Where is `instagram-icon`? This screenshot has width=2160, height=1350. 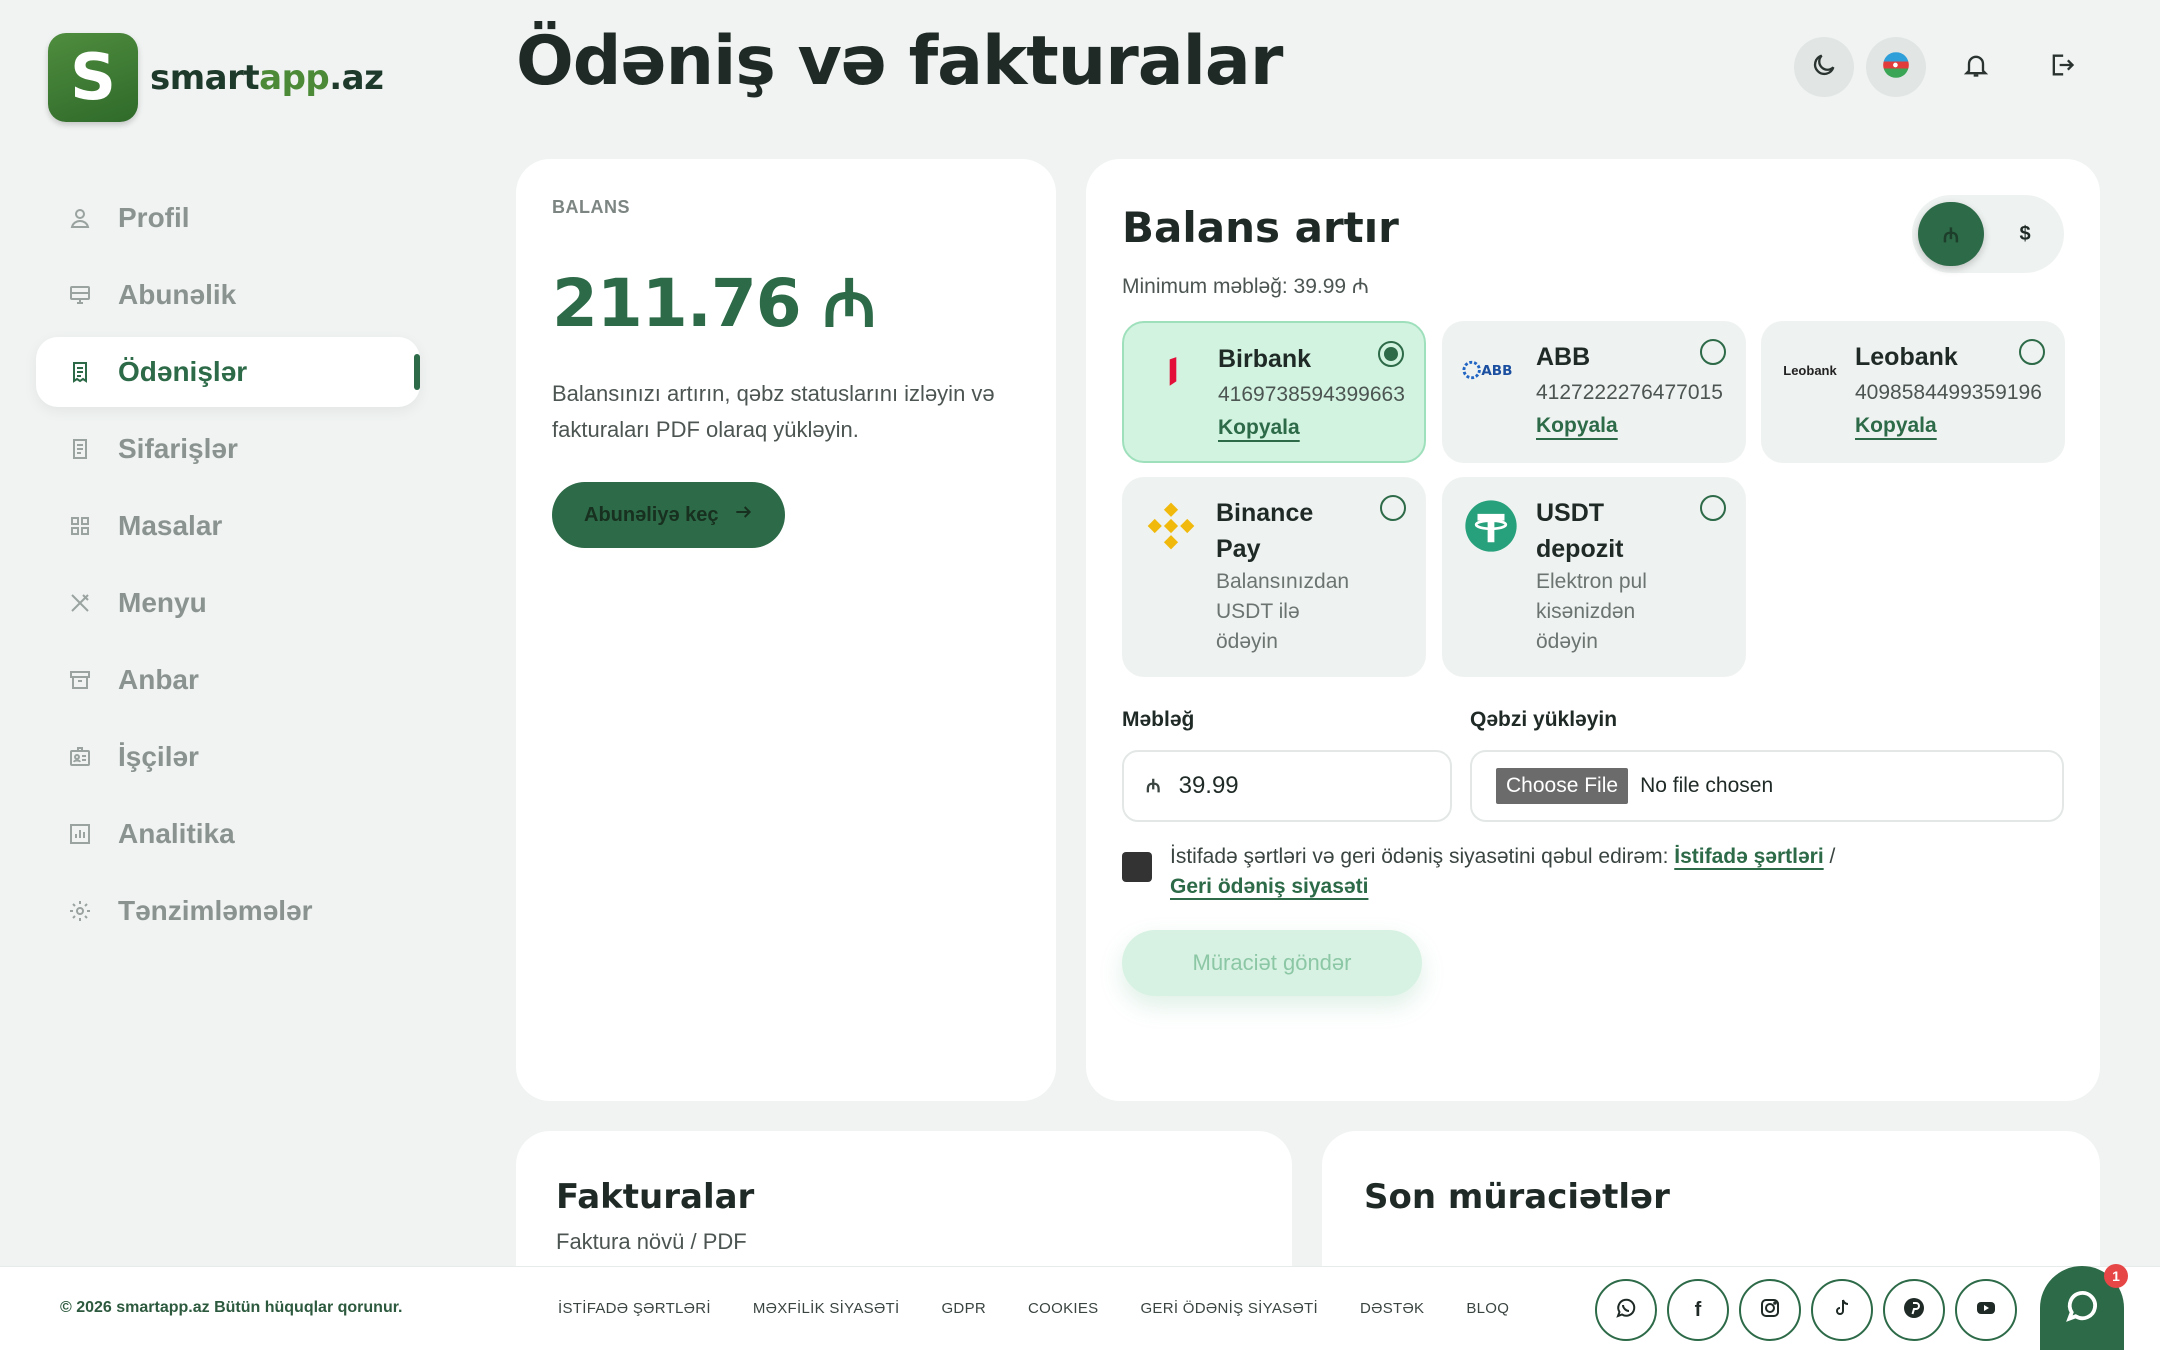 instagram-icon is located at coordinates (1770, 1310).